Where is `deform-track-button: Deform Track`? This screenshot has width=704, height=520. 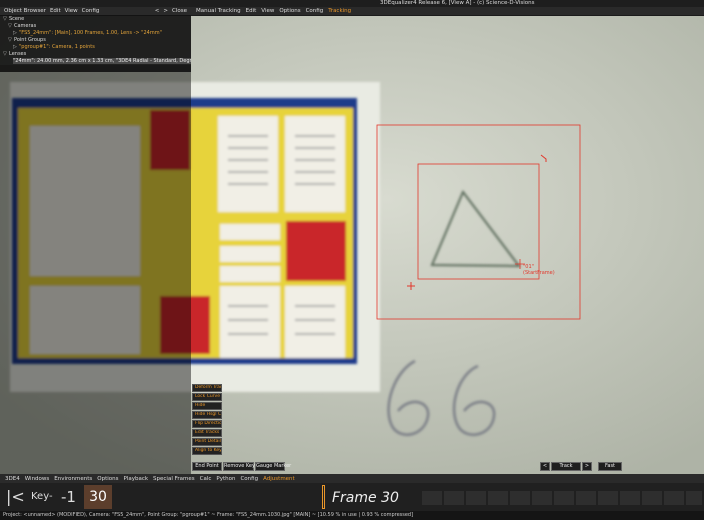
deform-track-button: Deform Track is located at coordinates (207, 388).